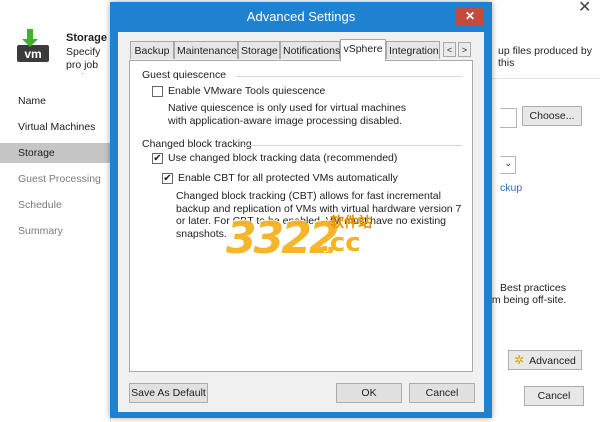  I want to click on wizard-description: Specify pro job and cu, so click(83, 60).